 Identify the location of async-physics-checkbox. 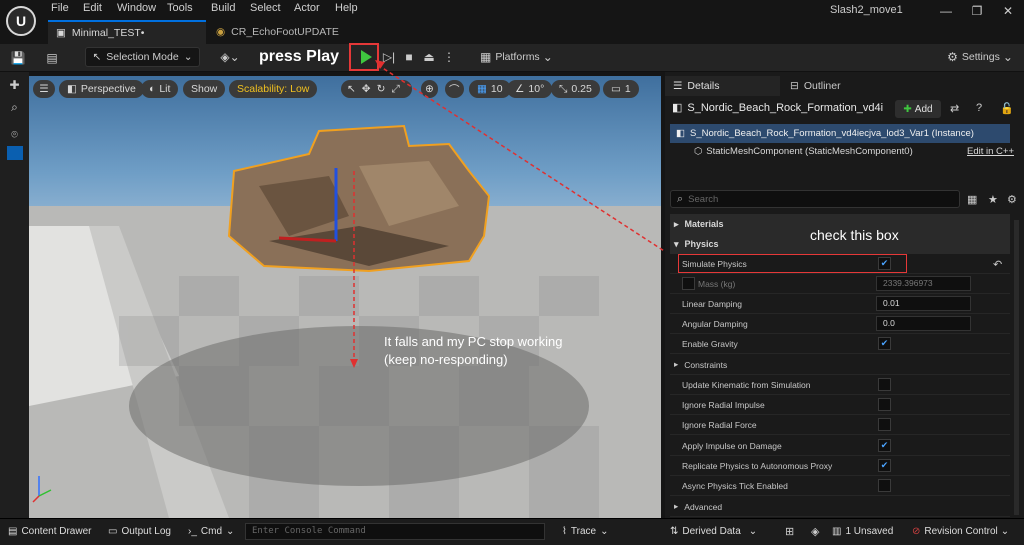
(884, 485).